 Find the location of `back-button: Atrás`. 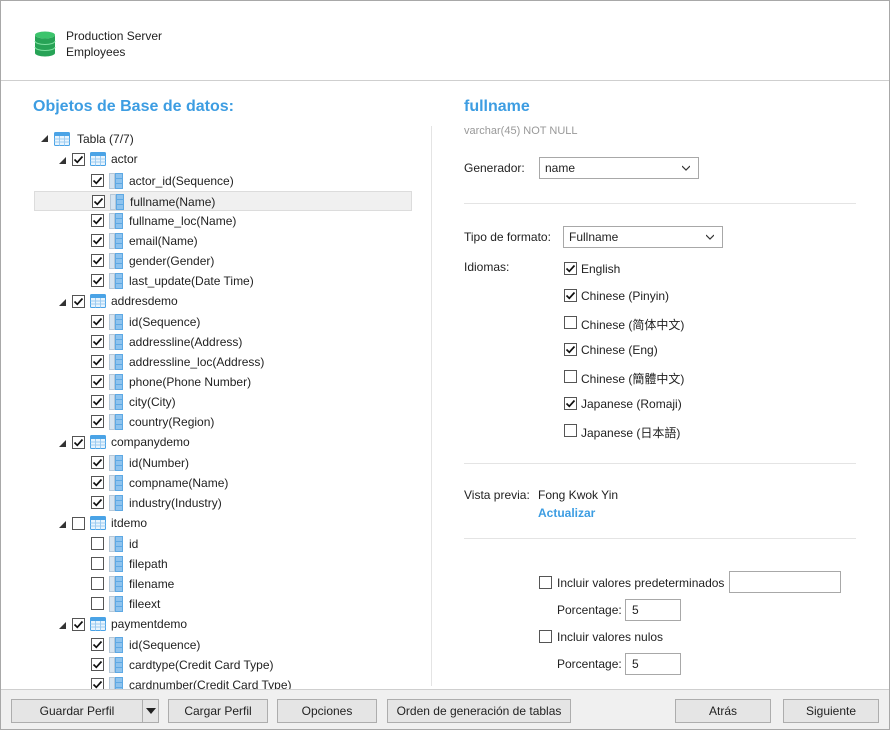

back-button: Atrás is located at coordinates (723, 711).